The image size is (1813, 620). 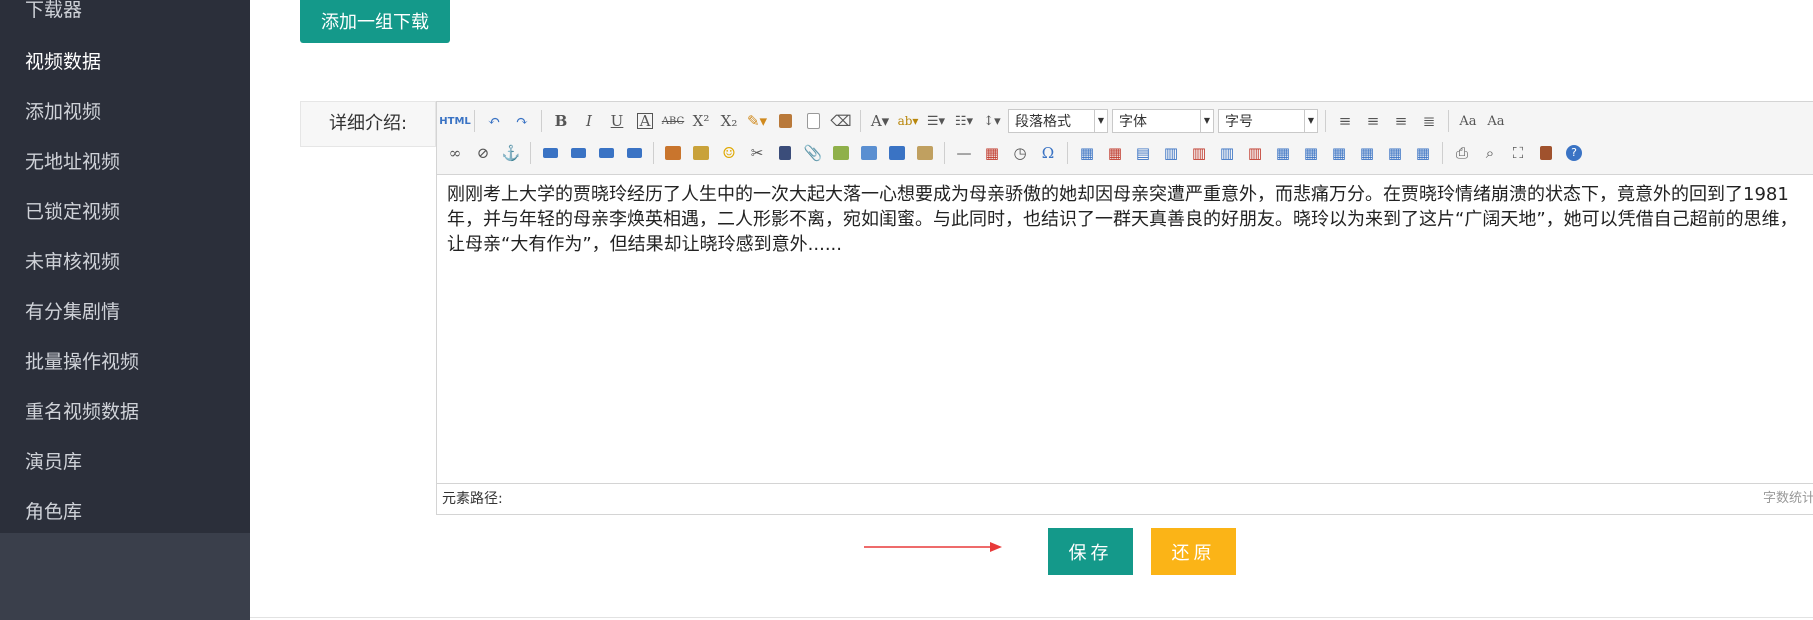 What do you see at coordinates (925, 153) in the screenshot?
I see `insert-code-icon` at bounding box center [925, 153].